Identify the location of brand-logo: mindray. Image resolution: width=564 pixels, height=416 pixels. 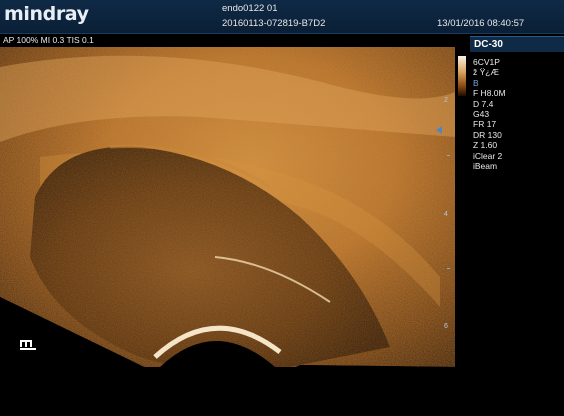
(46, 14).